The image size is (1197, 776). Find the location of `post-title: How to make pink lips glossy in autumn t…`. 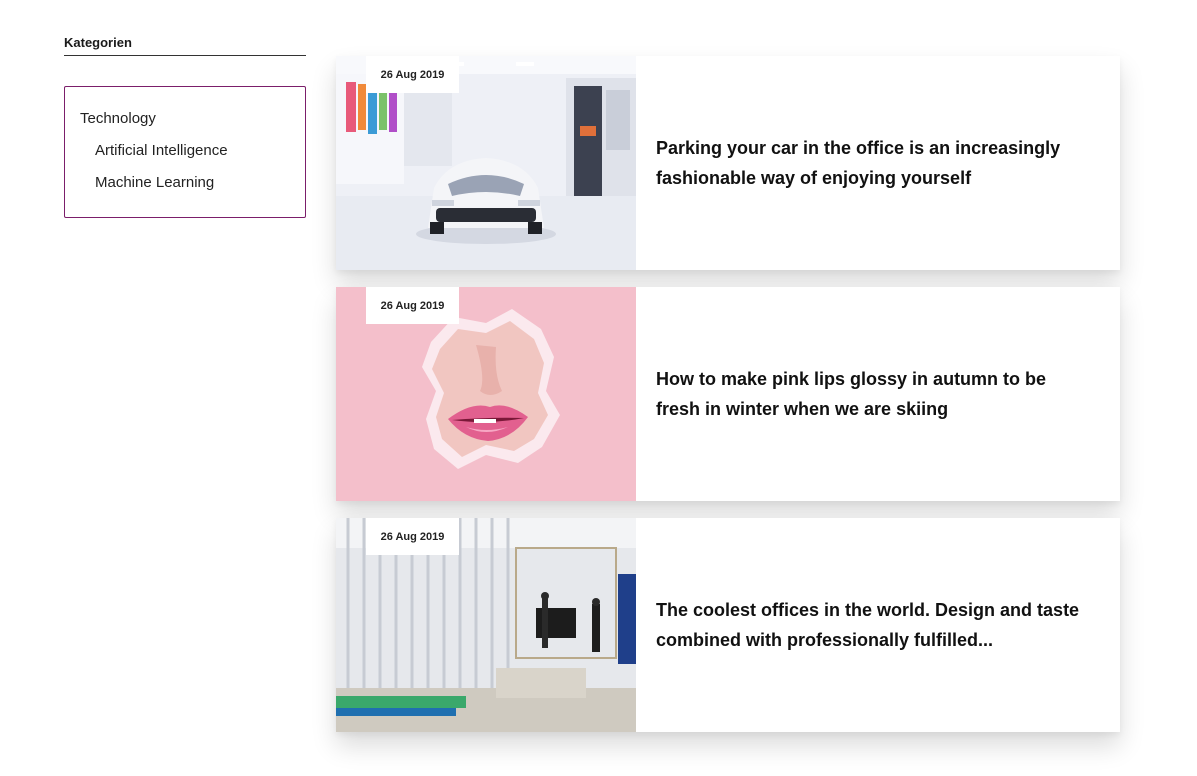

post-title: How to make pink lips glossy in autumn t… is located at coordinates (873, 394).